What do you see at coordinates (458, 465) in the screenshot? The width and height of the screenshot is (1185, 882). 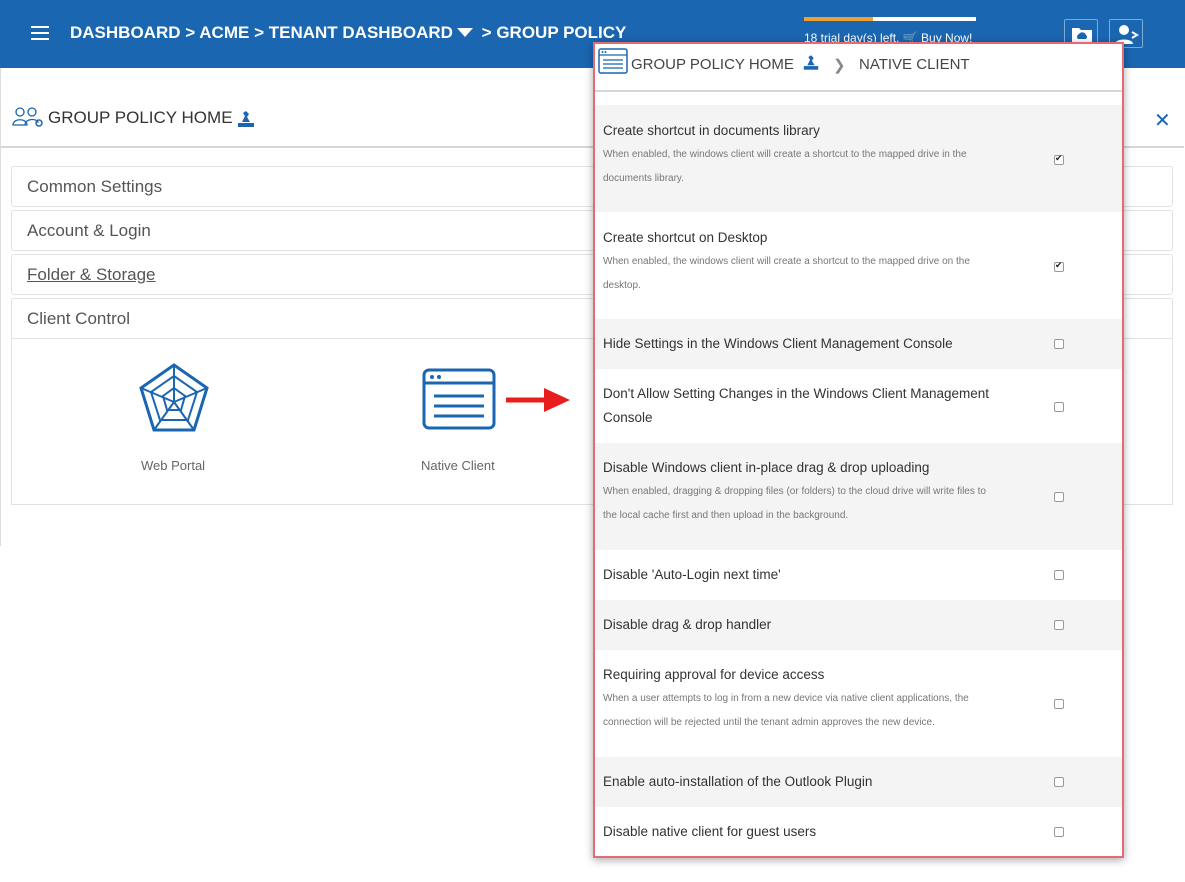 I see `native-client-label: Native Client` at bounding box center [458, 465].